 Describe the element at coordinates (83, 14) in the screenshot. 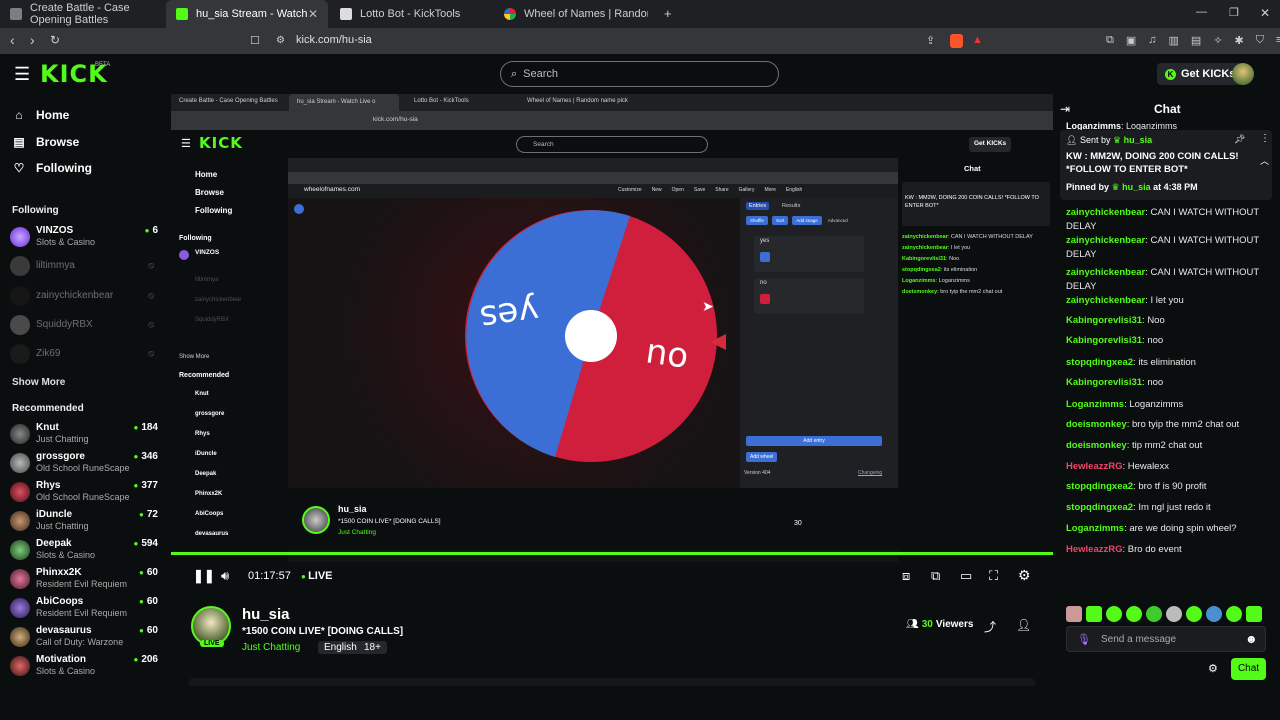

I see `tab-create-battle: Create Battle - Case Opening Battles` at that location.